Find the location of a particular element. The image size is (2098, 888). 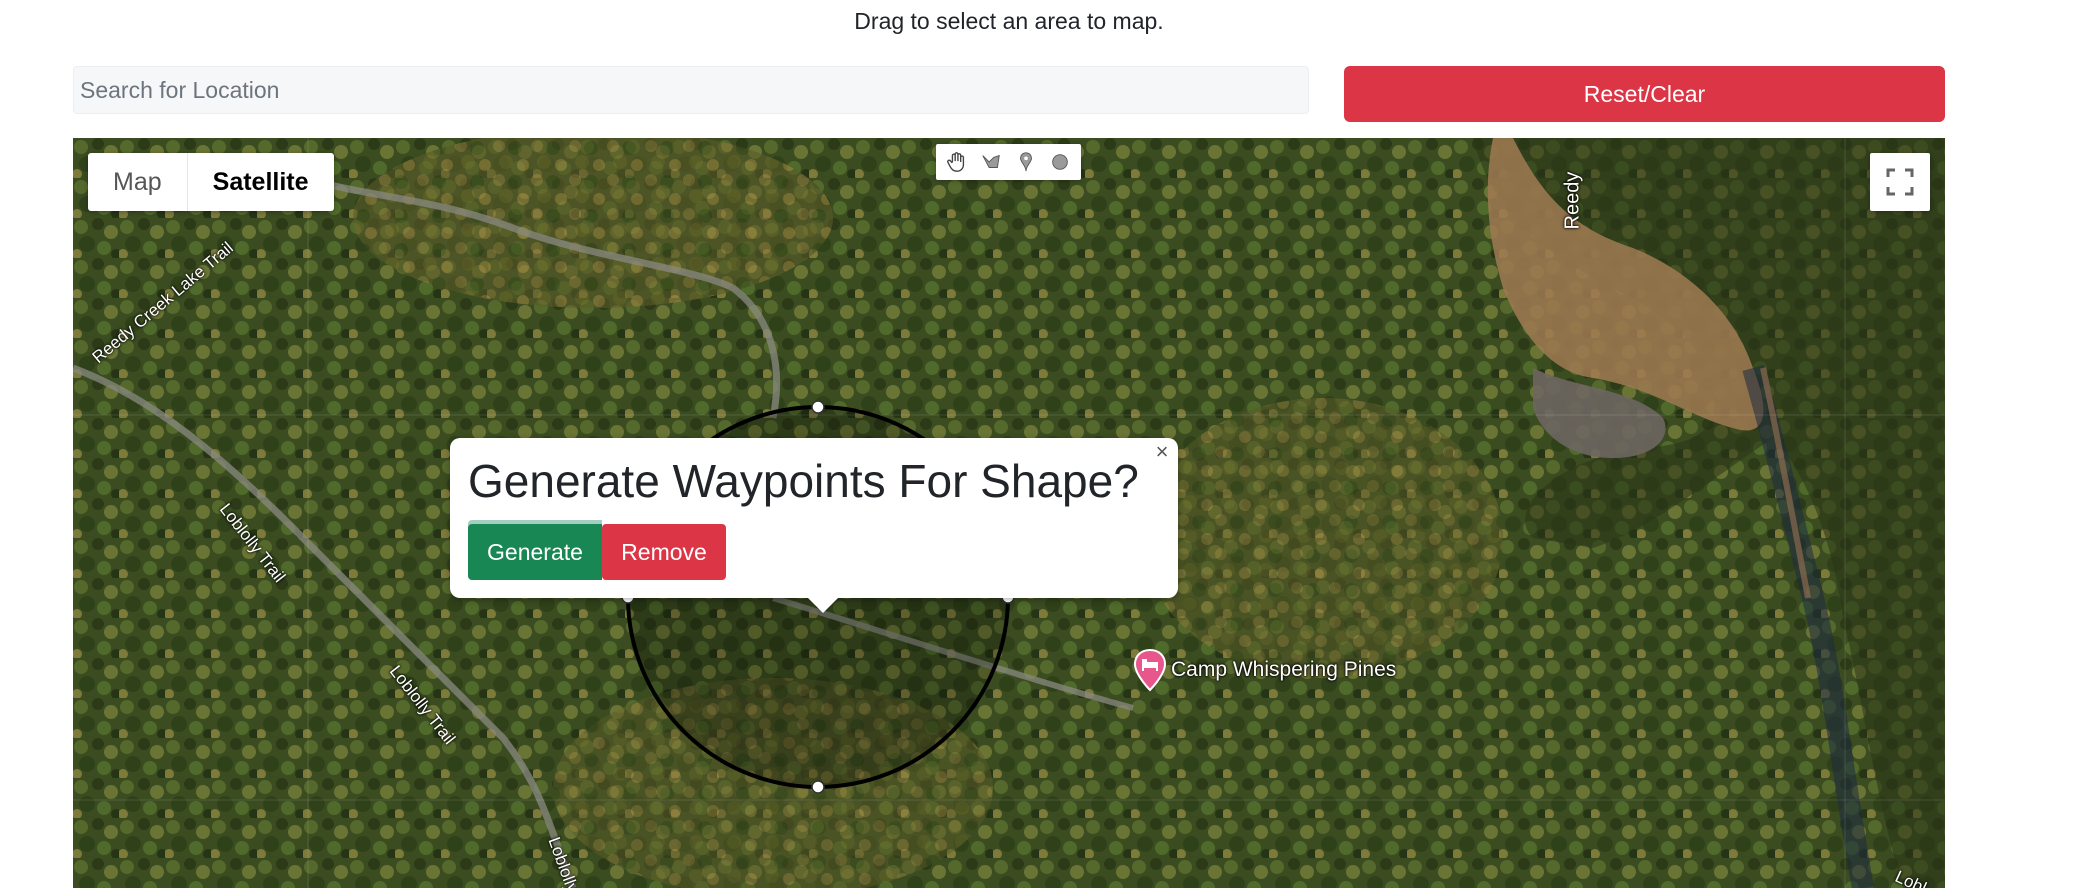

remove-button: Remove is located at coordinates (664, 552).